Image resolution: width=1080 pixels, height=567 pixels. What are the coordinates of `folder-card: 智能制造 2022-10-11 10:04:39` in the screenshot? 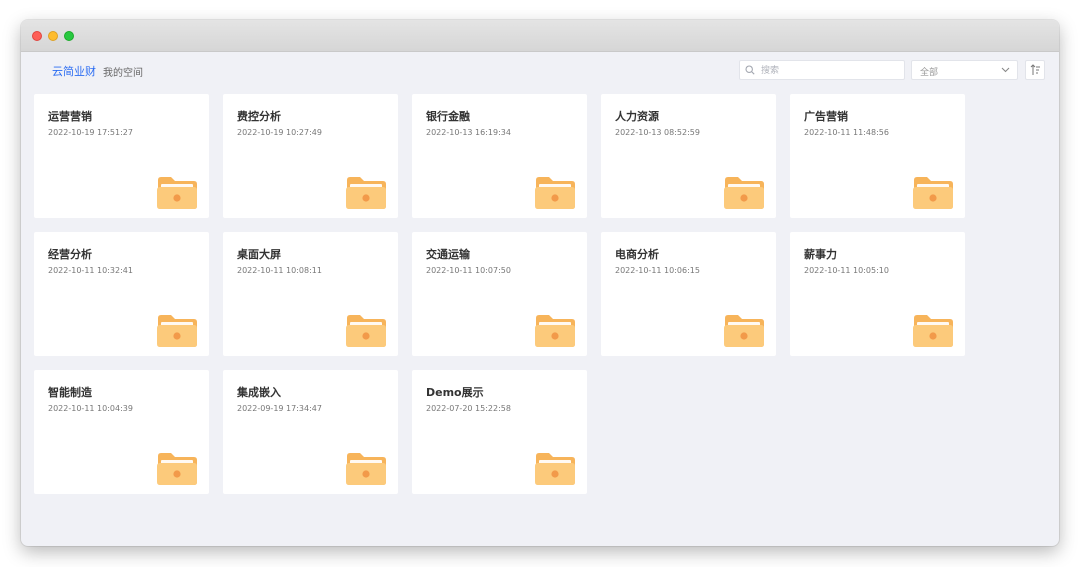 It's located at (121, 432).